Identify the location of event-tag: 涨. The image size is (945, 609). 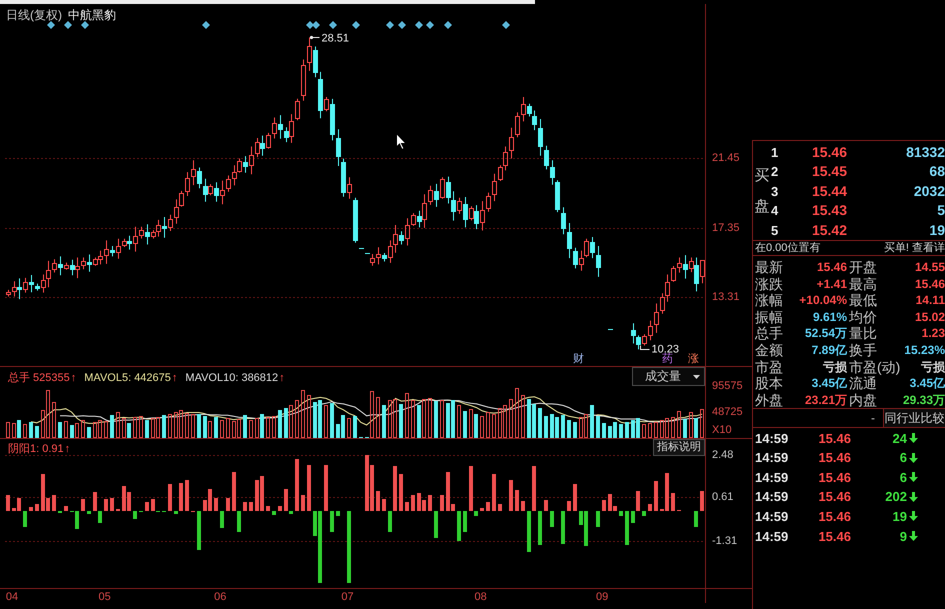
(693, 359).